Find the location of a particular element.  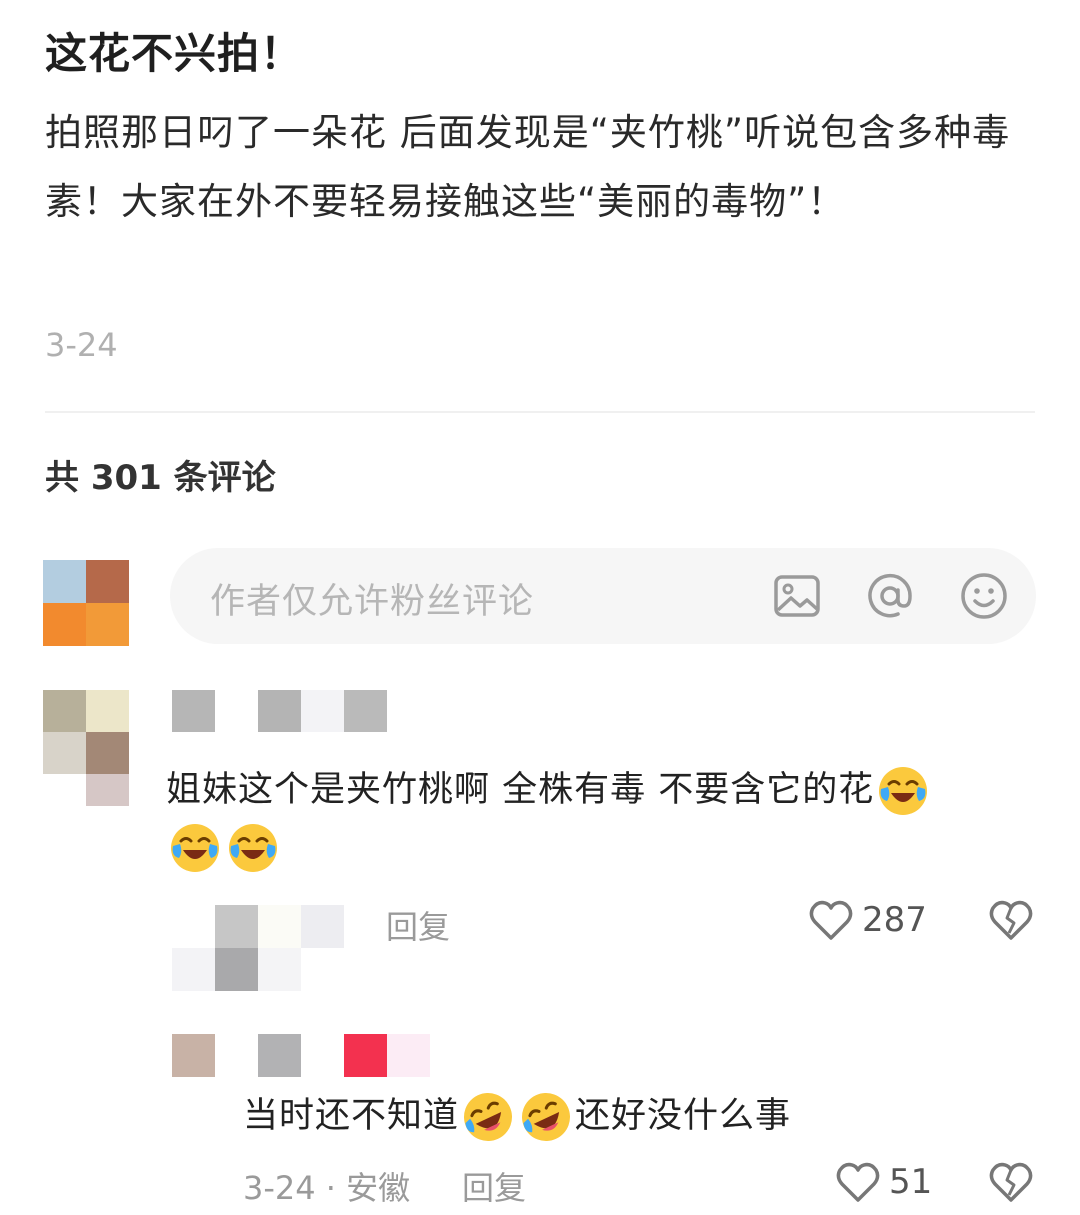

reply-like-count: 51 is located at coordinates (911, 1182).